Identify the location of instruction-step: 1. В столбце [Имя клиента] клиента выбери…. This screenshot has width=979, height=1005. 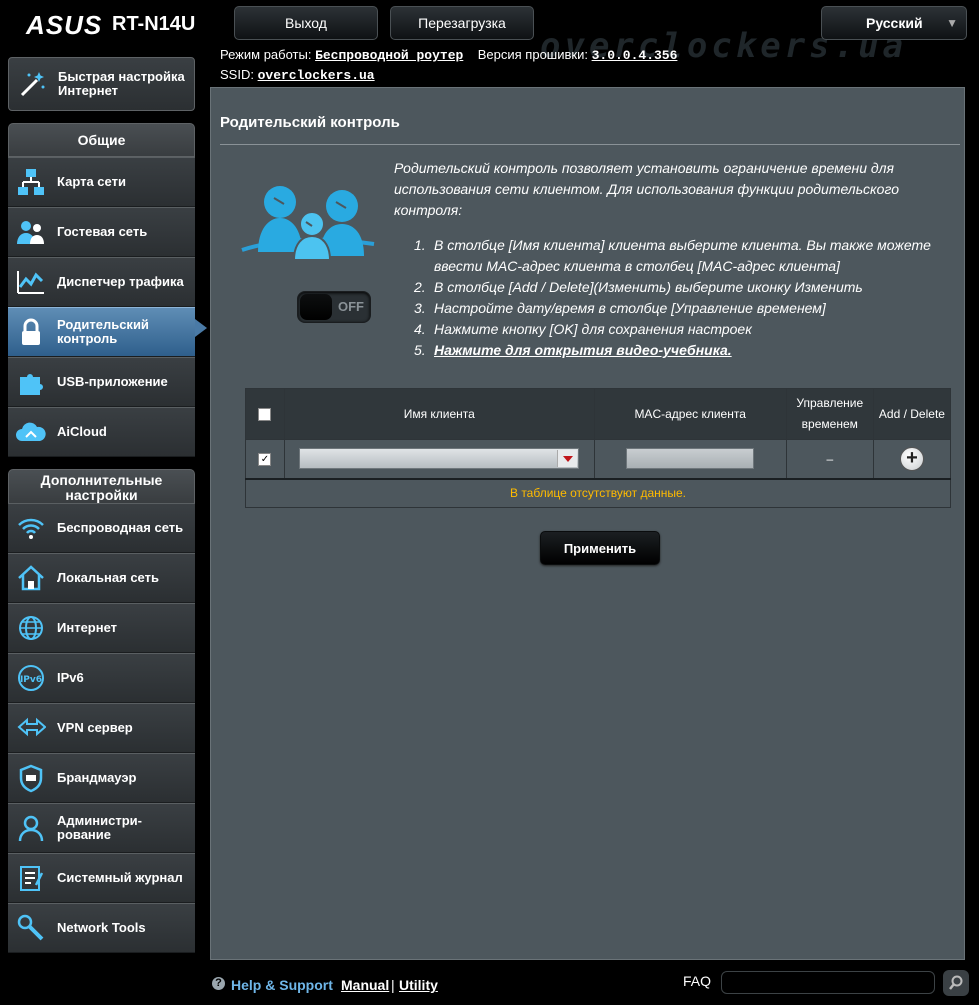
(672, 255).